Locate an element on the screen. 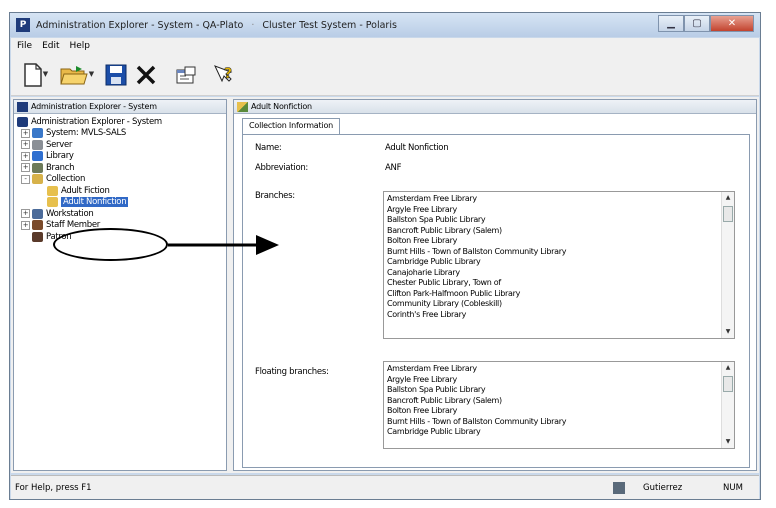  tree-node-label: Server is located at coordinates (59, 144).